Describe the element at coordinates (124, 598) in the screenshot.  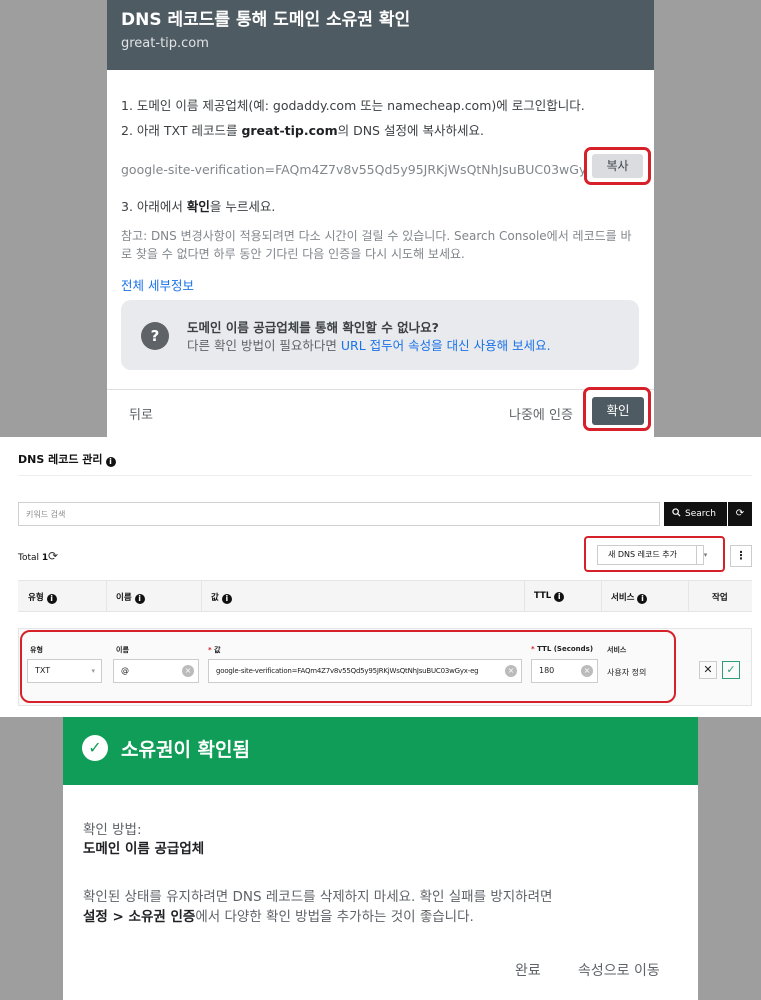
I see `col-name-label: 이름` at that location.